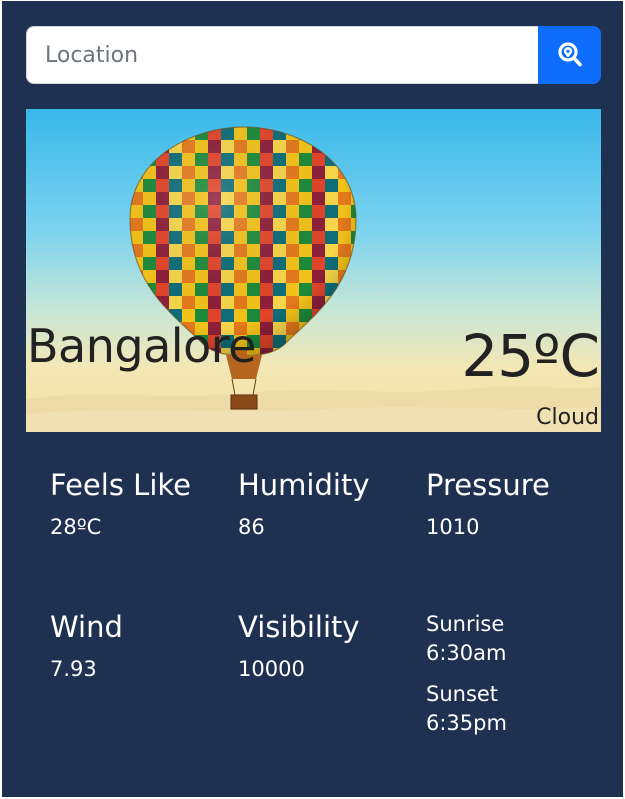 This screenshot has width=625, height=799. What do you see at coordinates (304, 485) in the screenshot?
I see `humidity-label: Humidity` at bounding box center [304, 485].